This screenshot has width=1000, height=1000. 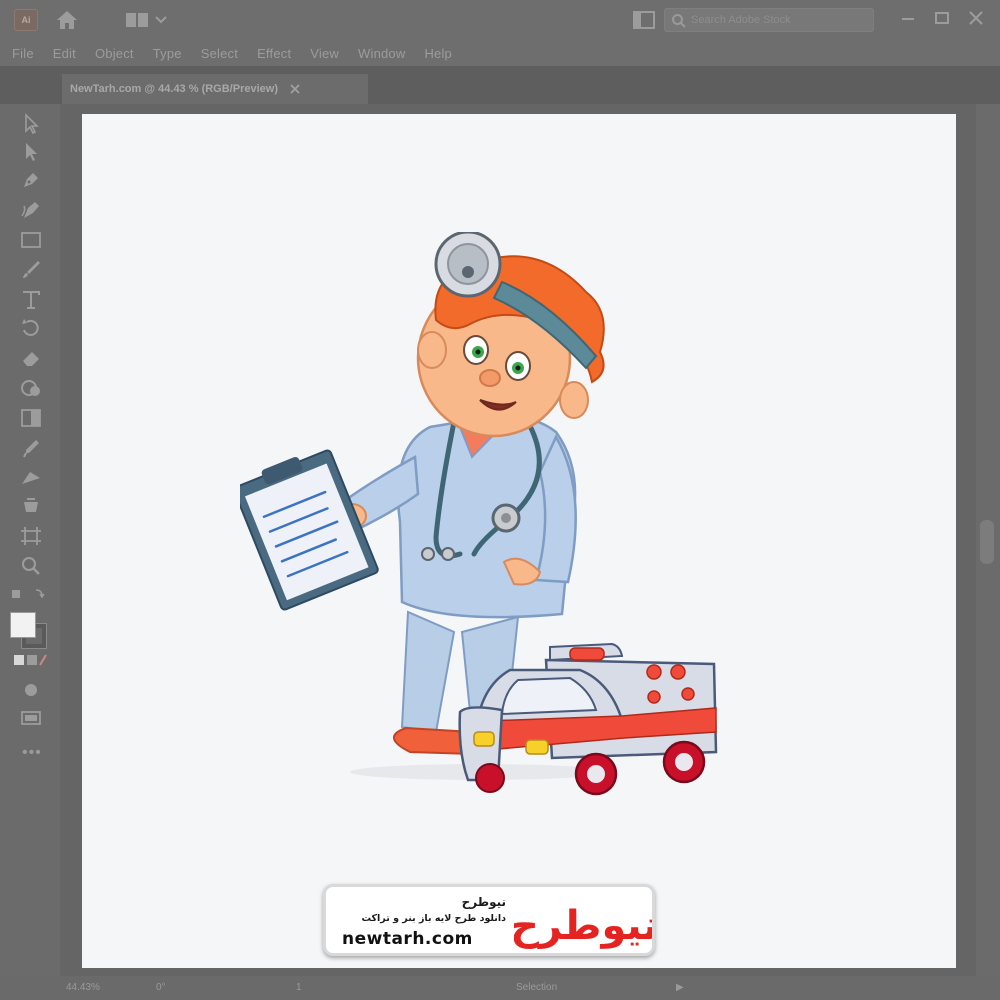 What do you see at coordinates (644, 20) in the screenshot?
I see `arrange-documents-icon` at bounding box center [644, 20].